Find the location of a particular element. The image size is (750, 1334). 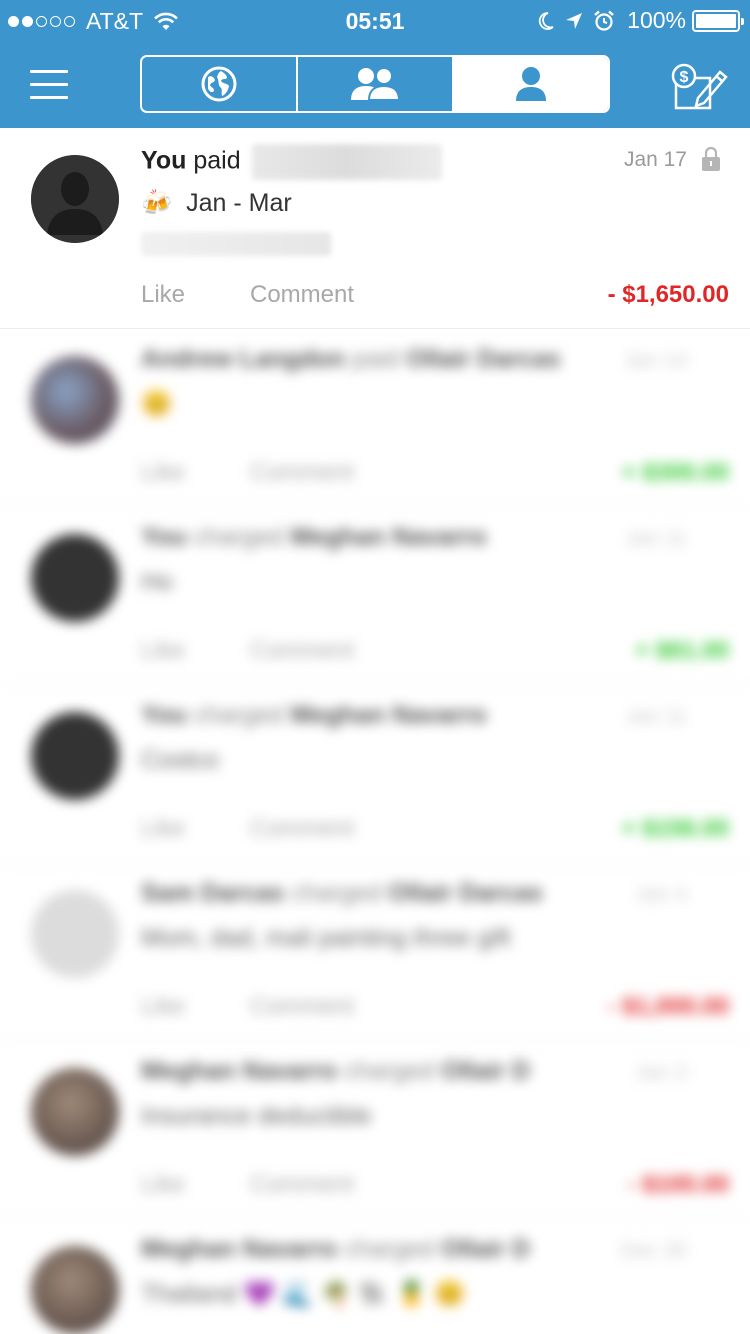

actor-name: Sam Darcas is located at coordinates (212, 893).